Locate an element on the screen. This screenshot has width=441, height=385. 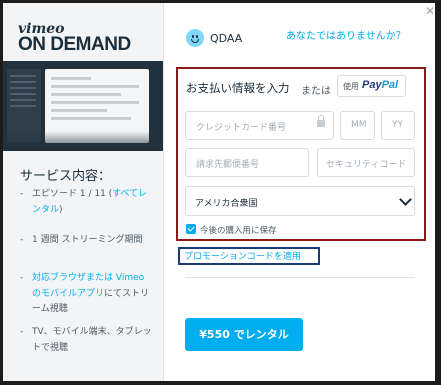
username: QDAA is located at coordinates (226, 38).